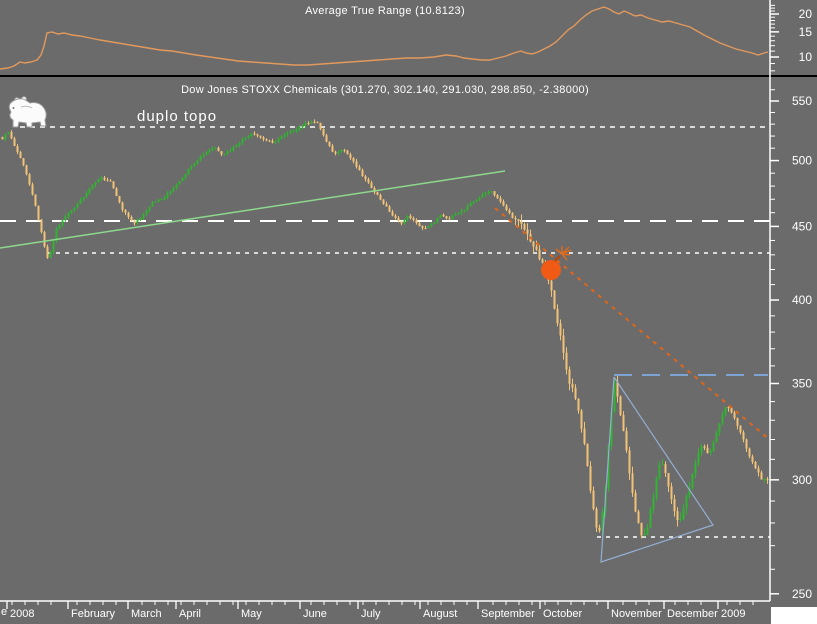  I want to click on y-axis-label: 400, so click(802, 300).